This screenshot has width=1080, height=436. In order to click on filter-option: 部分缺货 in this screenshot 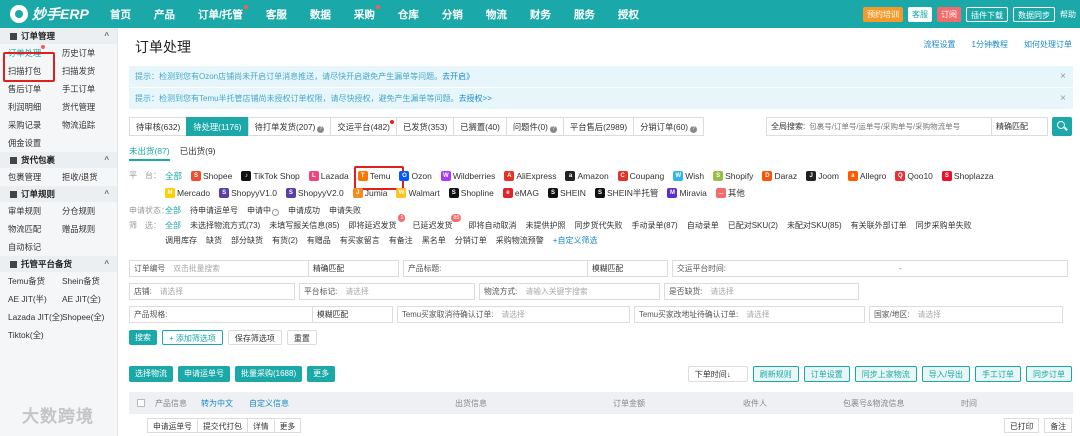, I will do `click(247, 240)`.